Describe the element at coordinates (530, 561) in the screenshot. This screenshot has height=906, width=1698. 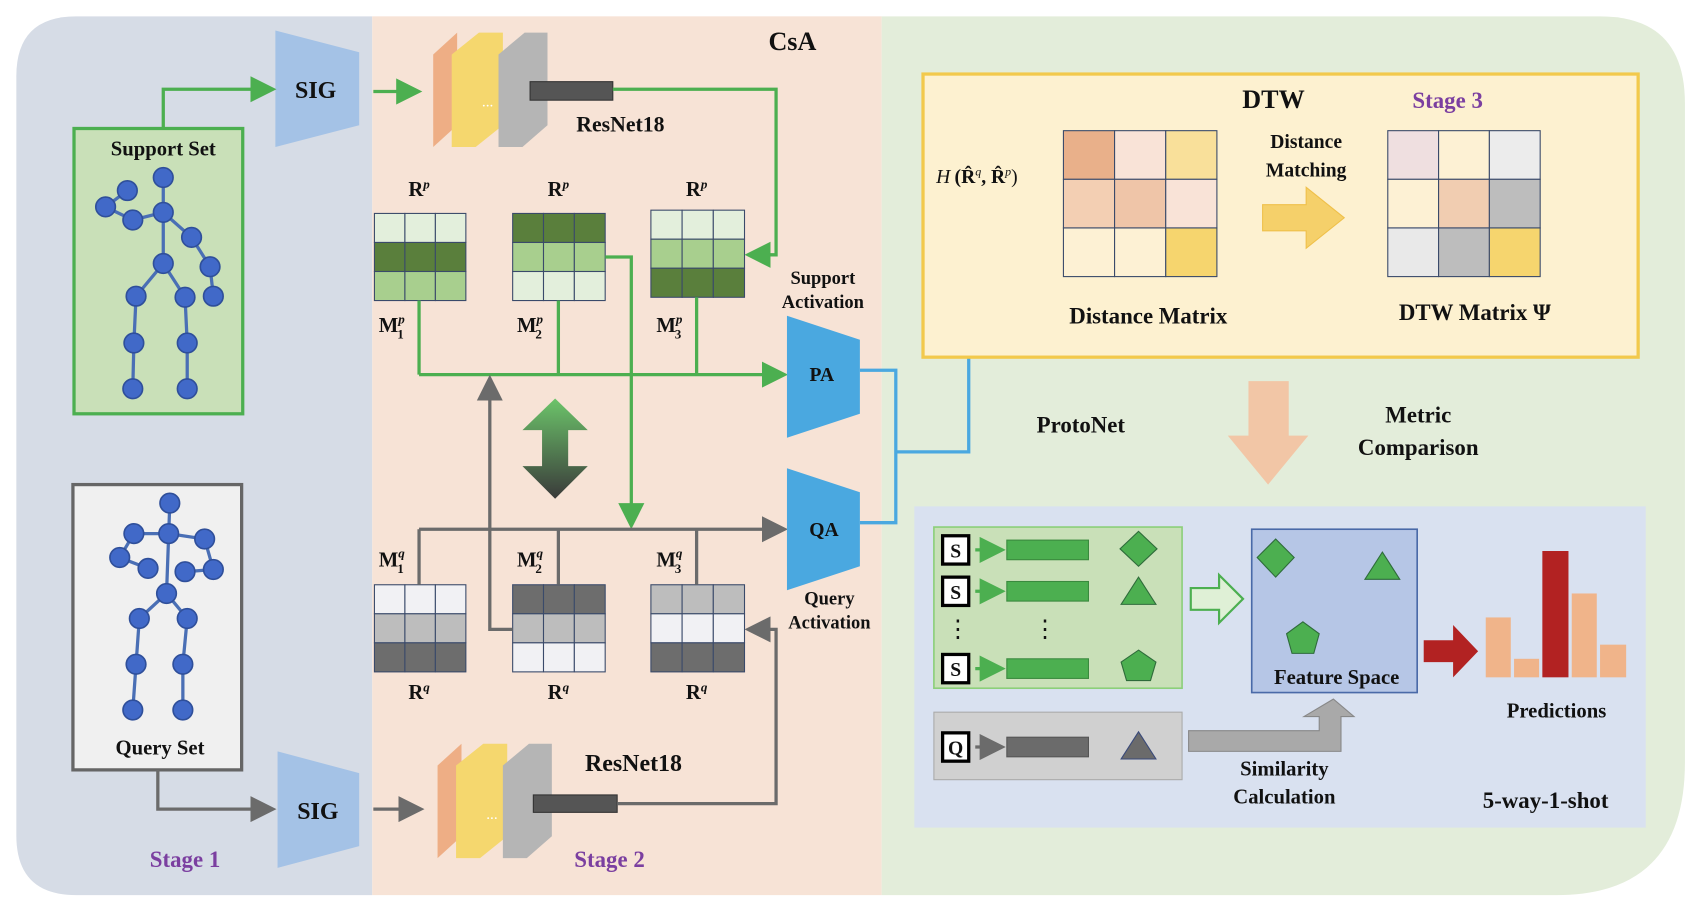
I see `query-mask-label-2: Mq 2` at that location.